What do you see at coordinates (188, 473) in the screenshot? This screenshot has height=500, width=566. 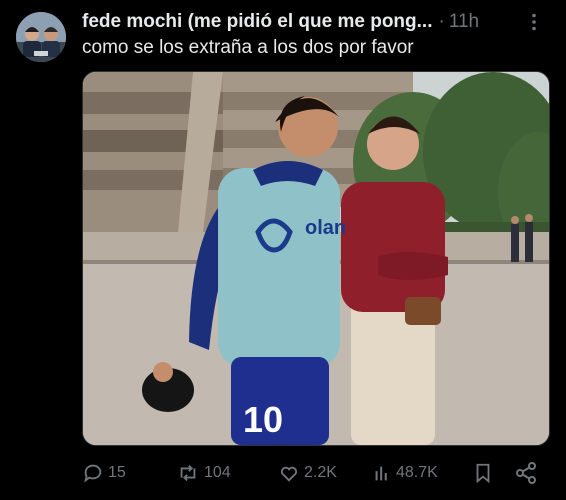 I see `repost-icon` at bounding box center [188, 473].